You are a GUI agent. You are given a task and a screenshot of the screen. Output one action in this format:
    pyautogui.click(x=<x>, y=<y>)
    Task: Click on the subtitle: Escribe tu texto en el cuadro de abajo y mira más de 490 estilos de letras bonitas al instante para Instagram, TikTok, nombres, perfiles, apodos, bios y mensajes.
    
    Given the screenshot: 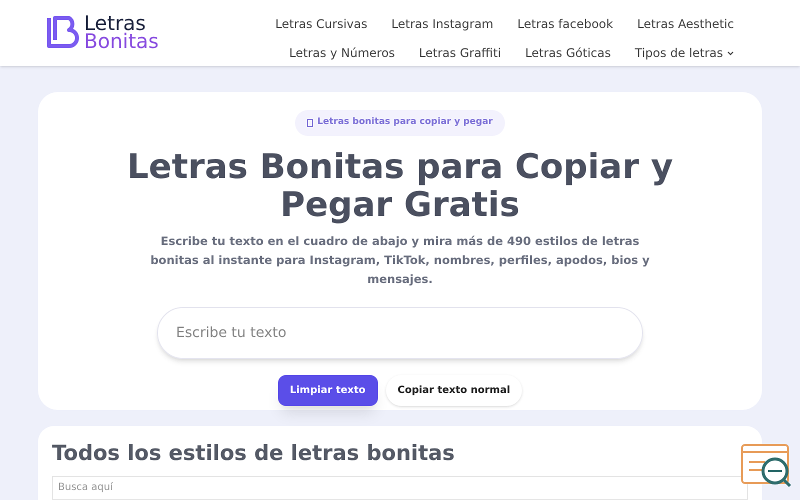 What is the action you would take?
    pyautogui.click(x=400, y=260)
    